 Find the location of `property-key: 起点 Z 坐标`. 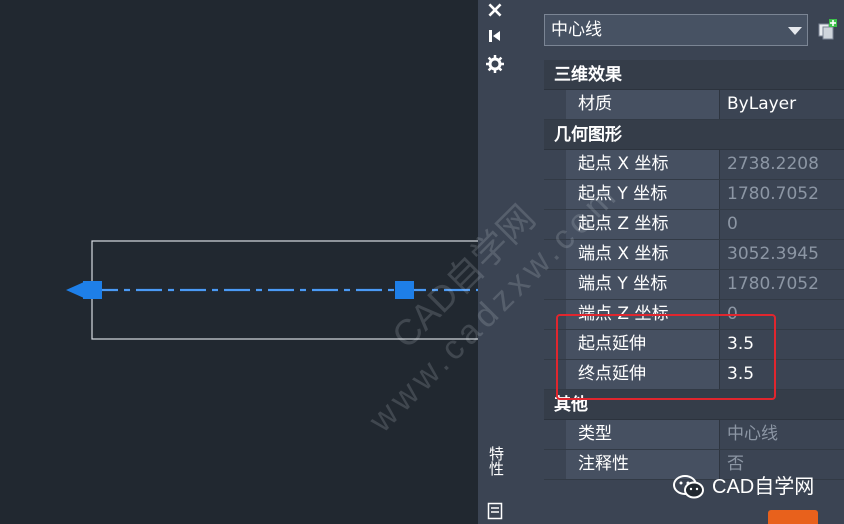

property-key: 起点 Z 坐标 is located at coordinates (643, 224).